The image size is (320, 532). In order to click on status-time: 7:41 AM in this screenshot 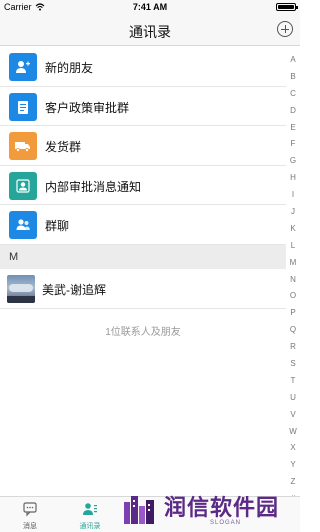, I will do `click(150, 7)`.